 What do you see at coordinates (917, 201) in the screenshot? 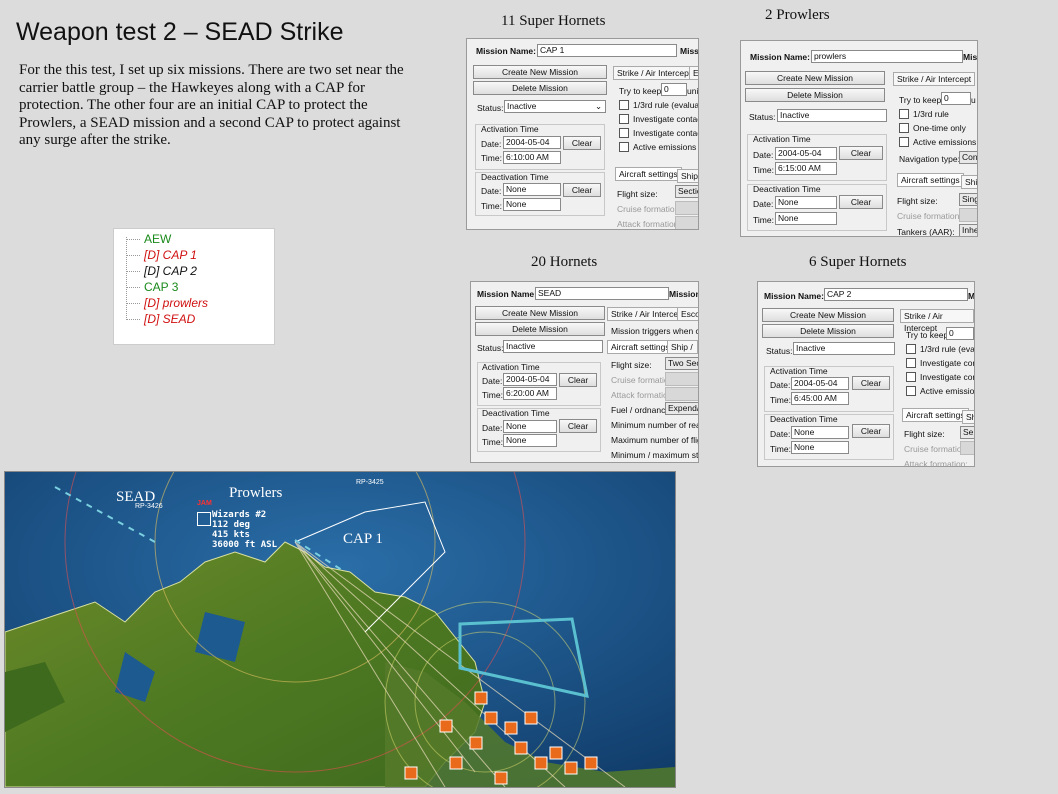
I see `flight-size-label: Flight size:` at bounding box center [917, 201].